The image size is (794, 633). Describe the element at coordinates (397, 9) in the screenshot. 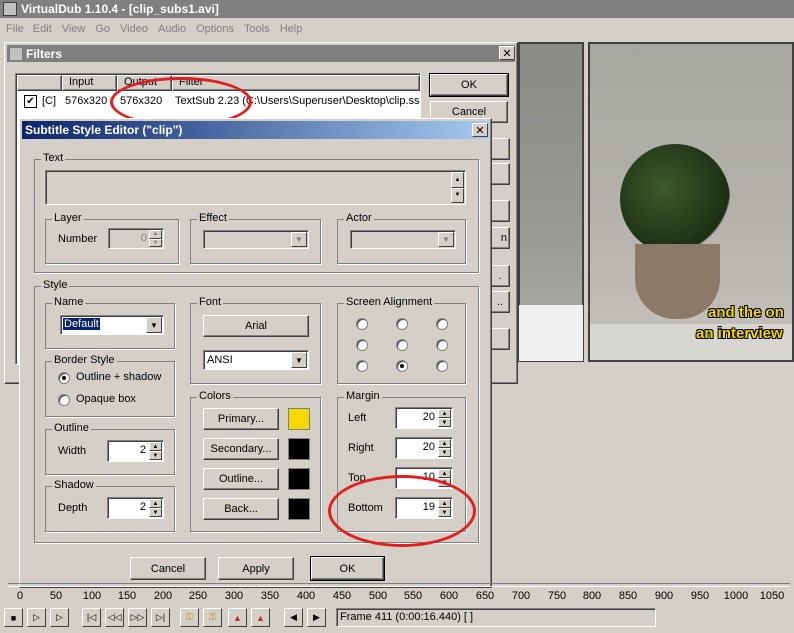

I see `main-titlebar: VirtualDub 1.10.4 - [clip_subs1.avi]` at that location.